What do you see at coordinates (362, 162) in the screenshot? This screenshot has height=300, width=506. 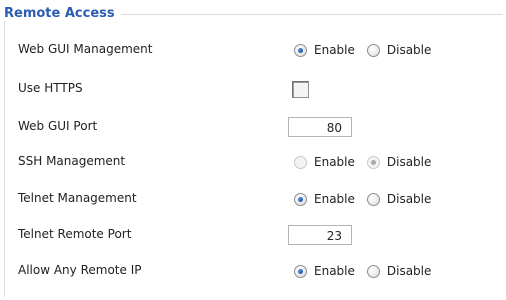 I see `ssh-management-options: Enable Disable` at bounding box center [362, 162].